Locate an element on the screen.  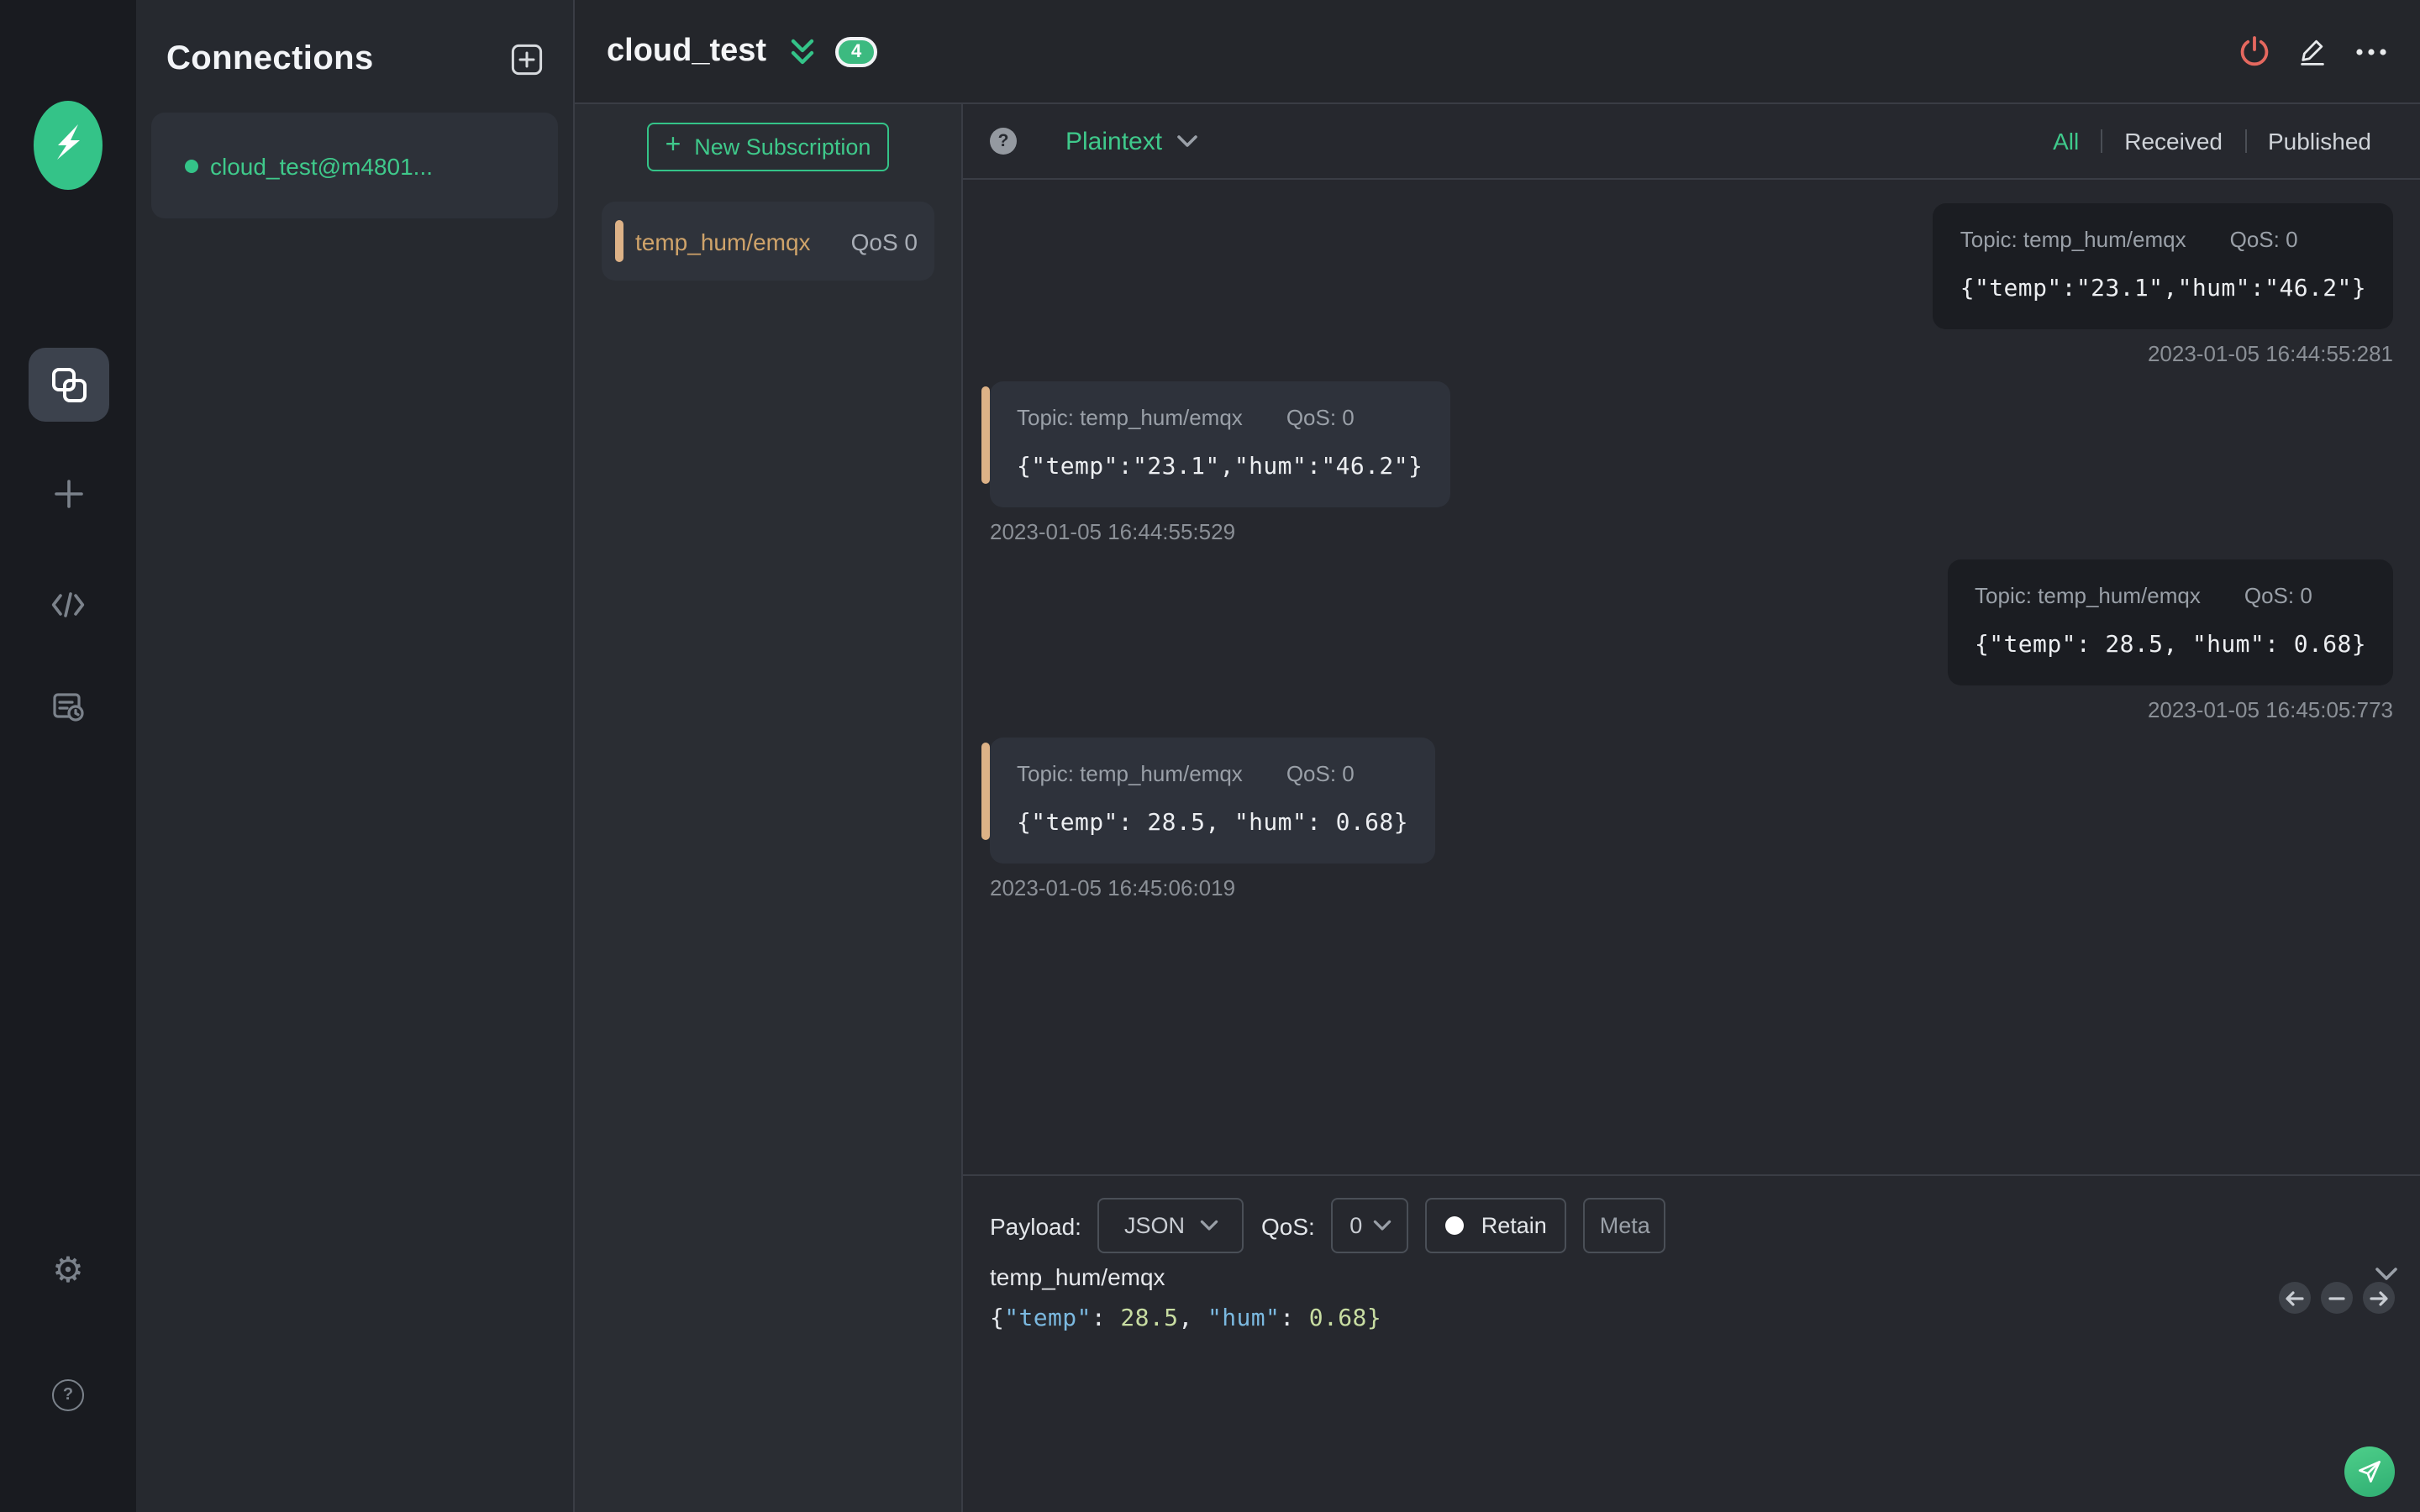
retain-dot-icon is located at coordinates (1455, 1225).